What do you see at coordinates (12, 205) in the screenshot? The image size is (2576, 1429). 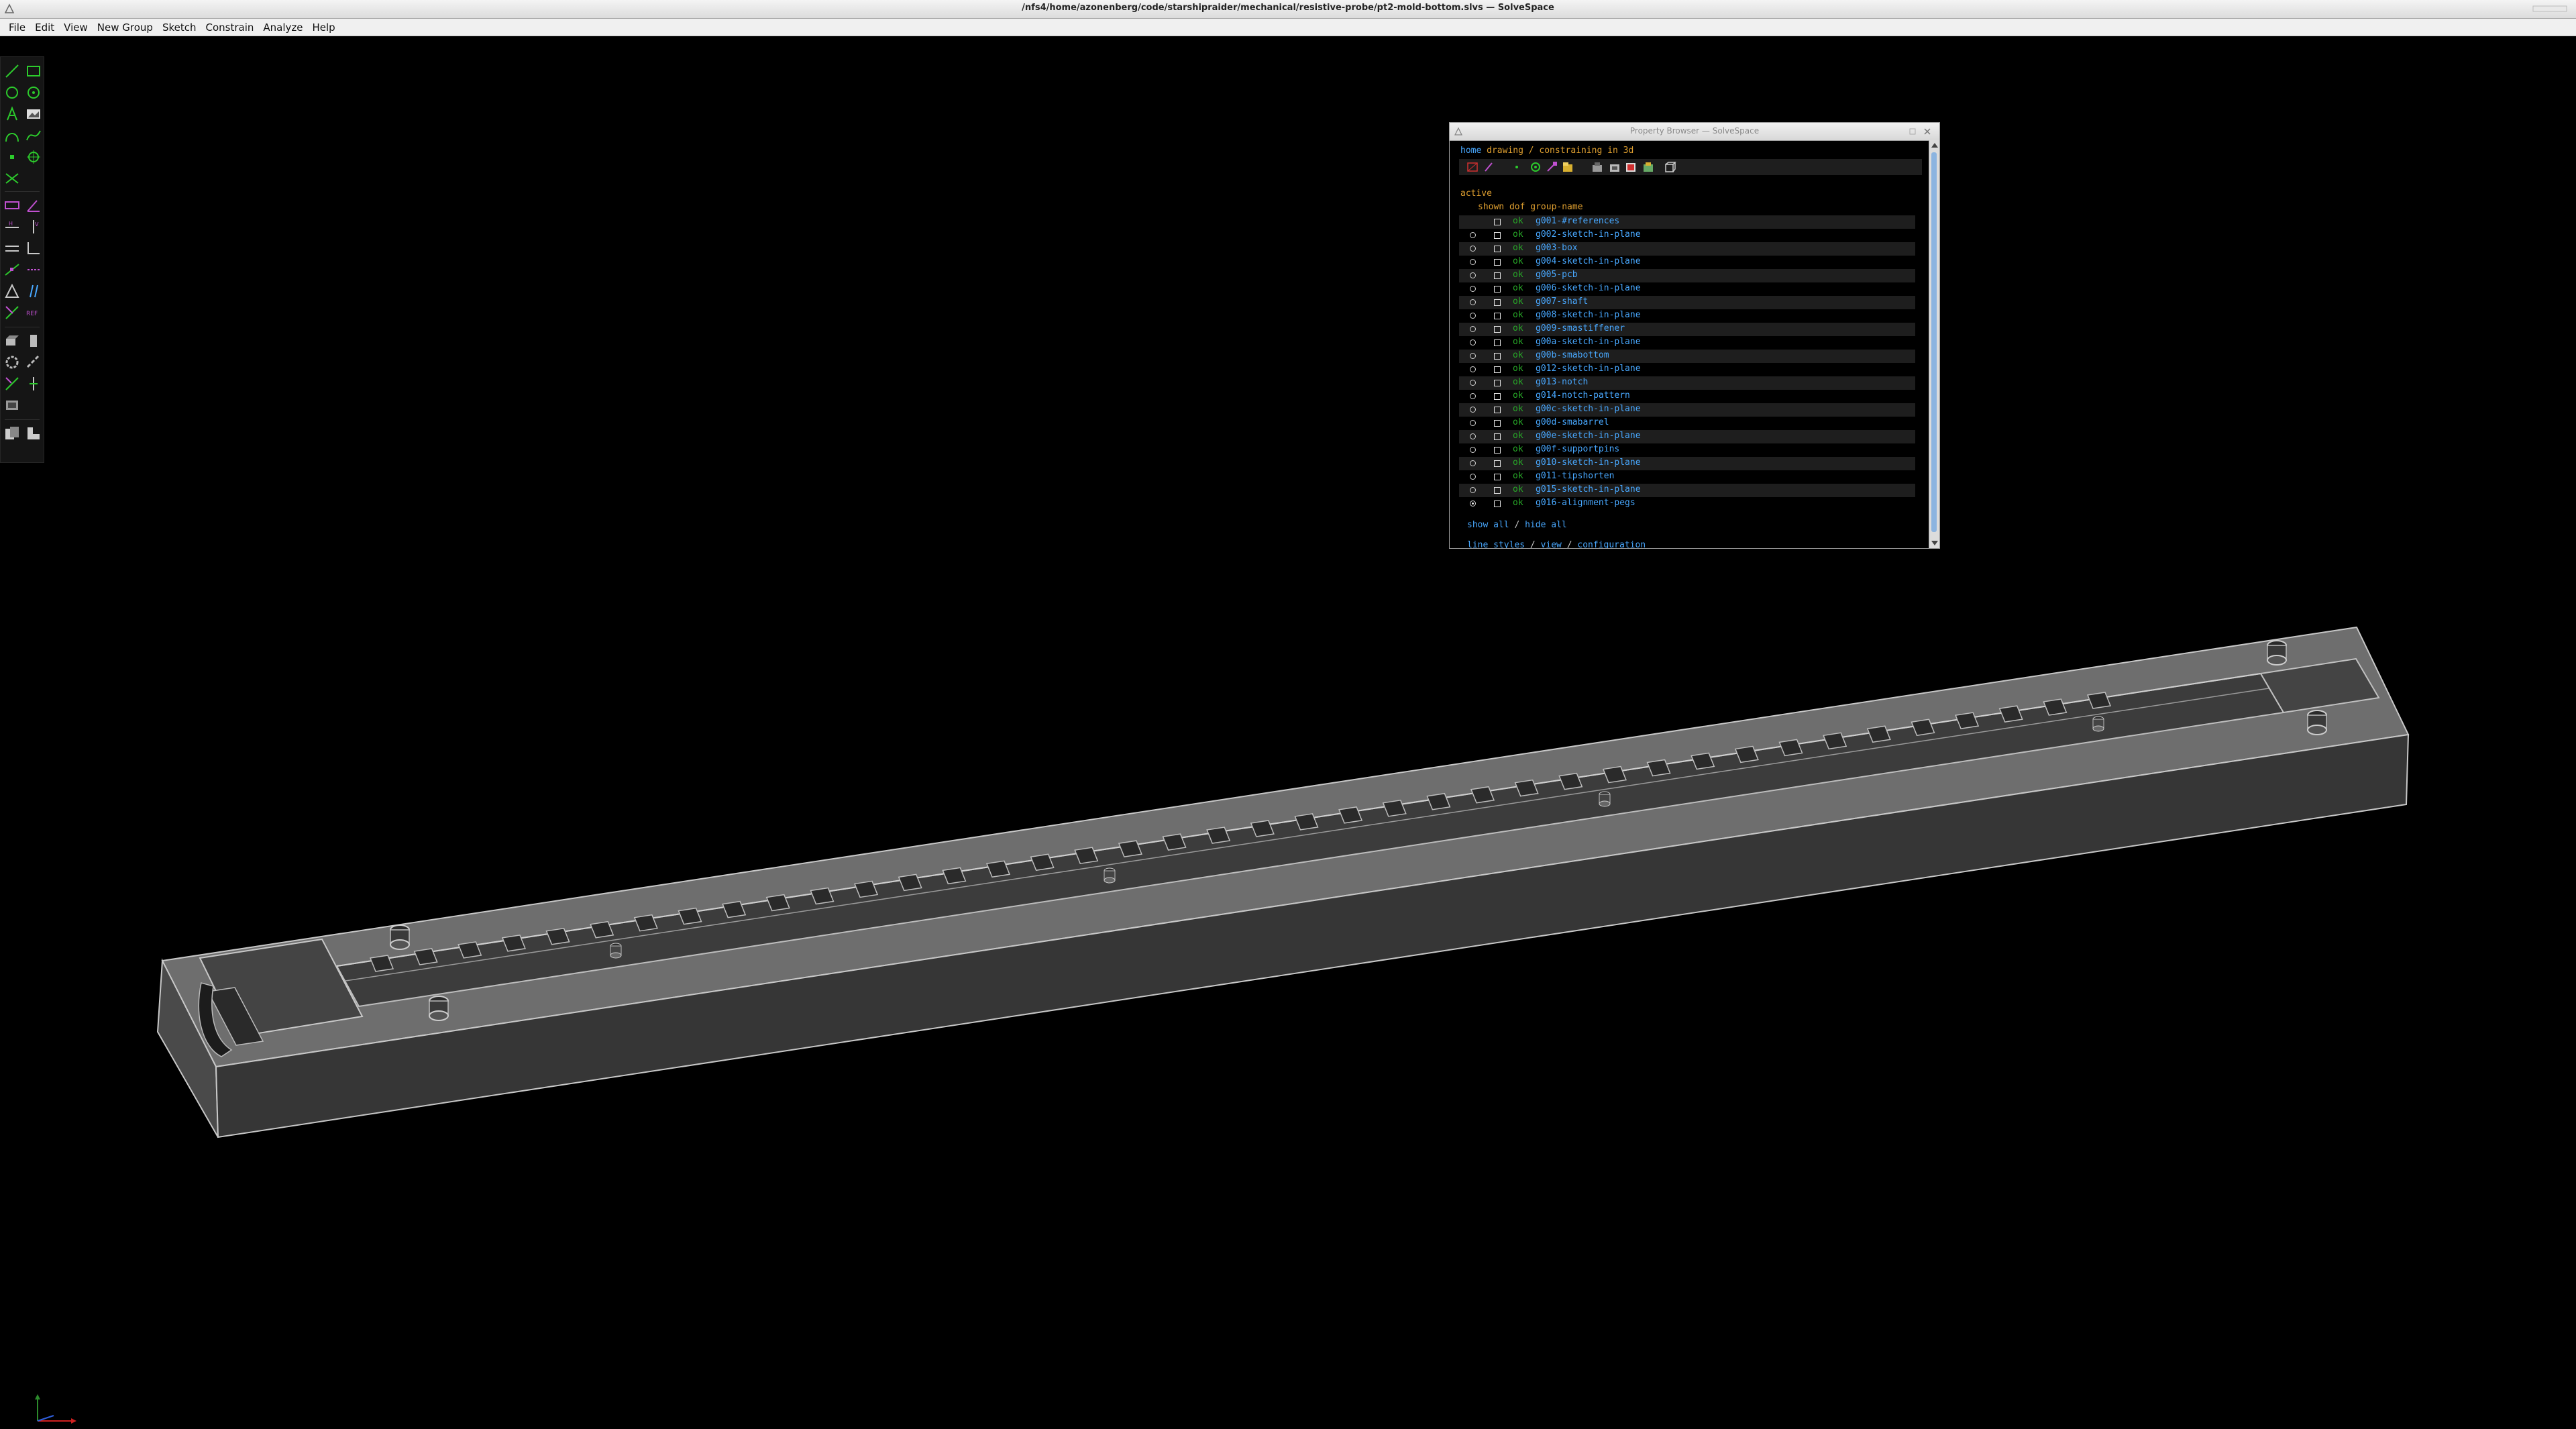 I see `distance-dimension-icon` at bounding box center [12, 205].